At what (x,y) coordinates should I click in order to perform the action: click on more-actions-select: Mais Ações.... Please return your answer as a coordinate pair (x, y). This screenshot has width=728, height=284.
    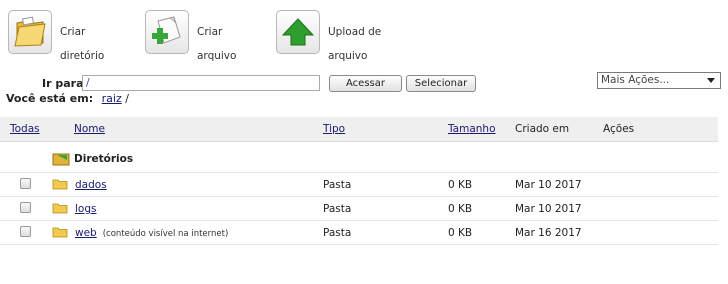
    Looking at the image, I should click on (659, 80).